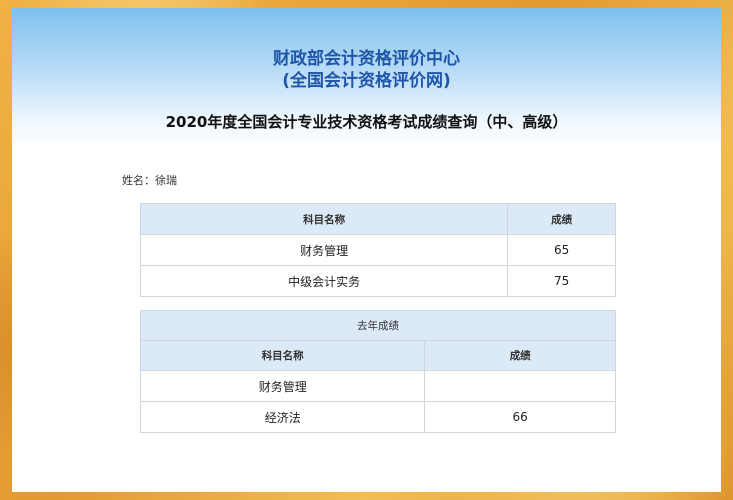  I want to click on table-row: 财务管理 65, so click(377, 250).